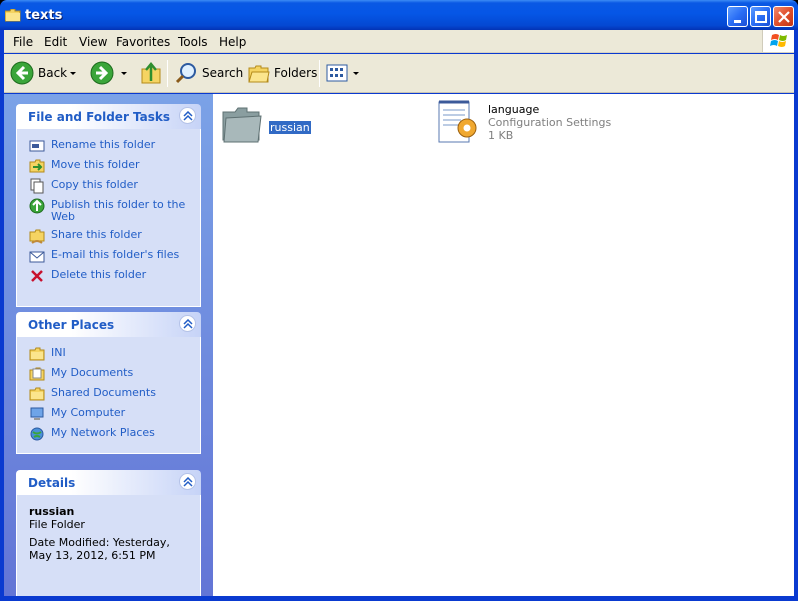  I want to click on network-places-icon, so click(37, 434).